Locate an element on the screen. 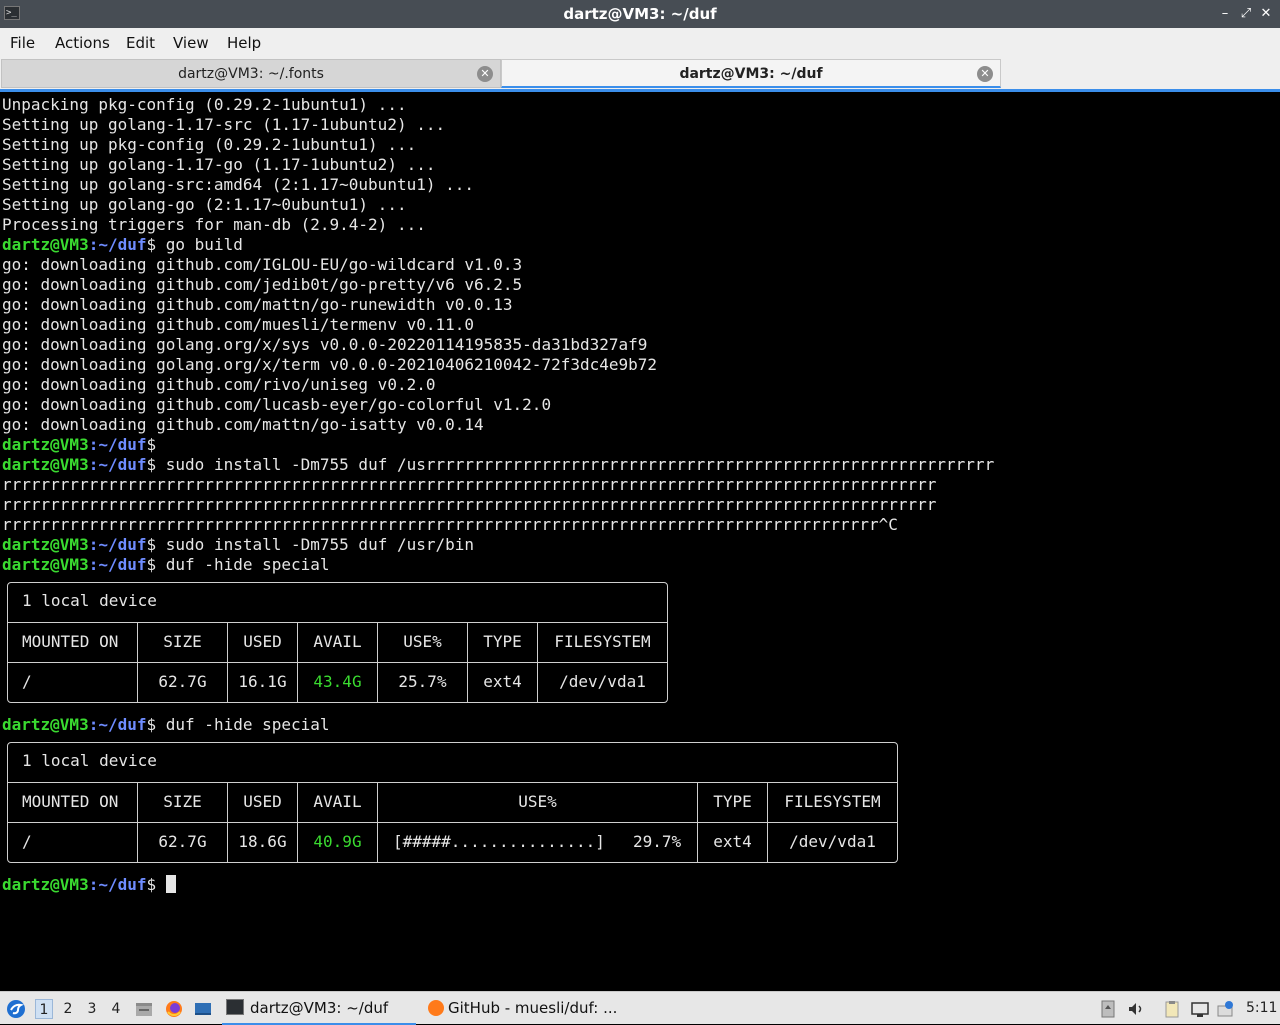 Image resolution: width=1280 pixels, height=1025 pixels. firefox-icon is located at coordinates (174, 1009).